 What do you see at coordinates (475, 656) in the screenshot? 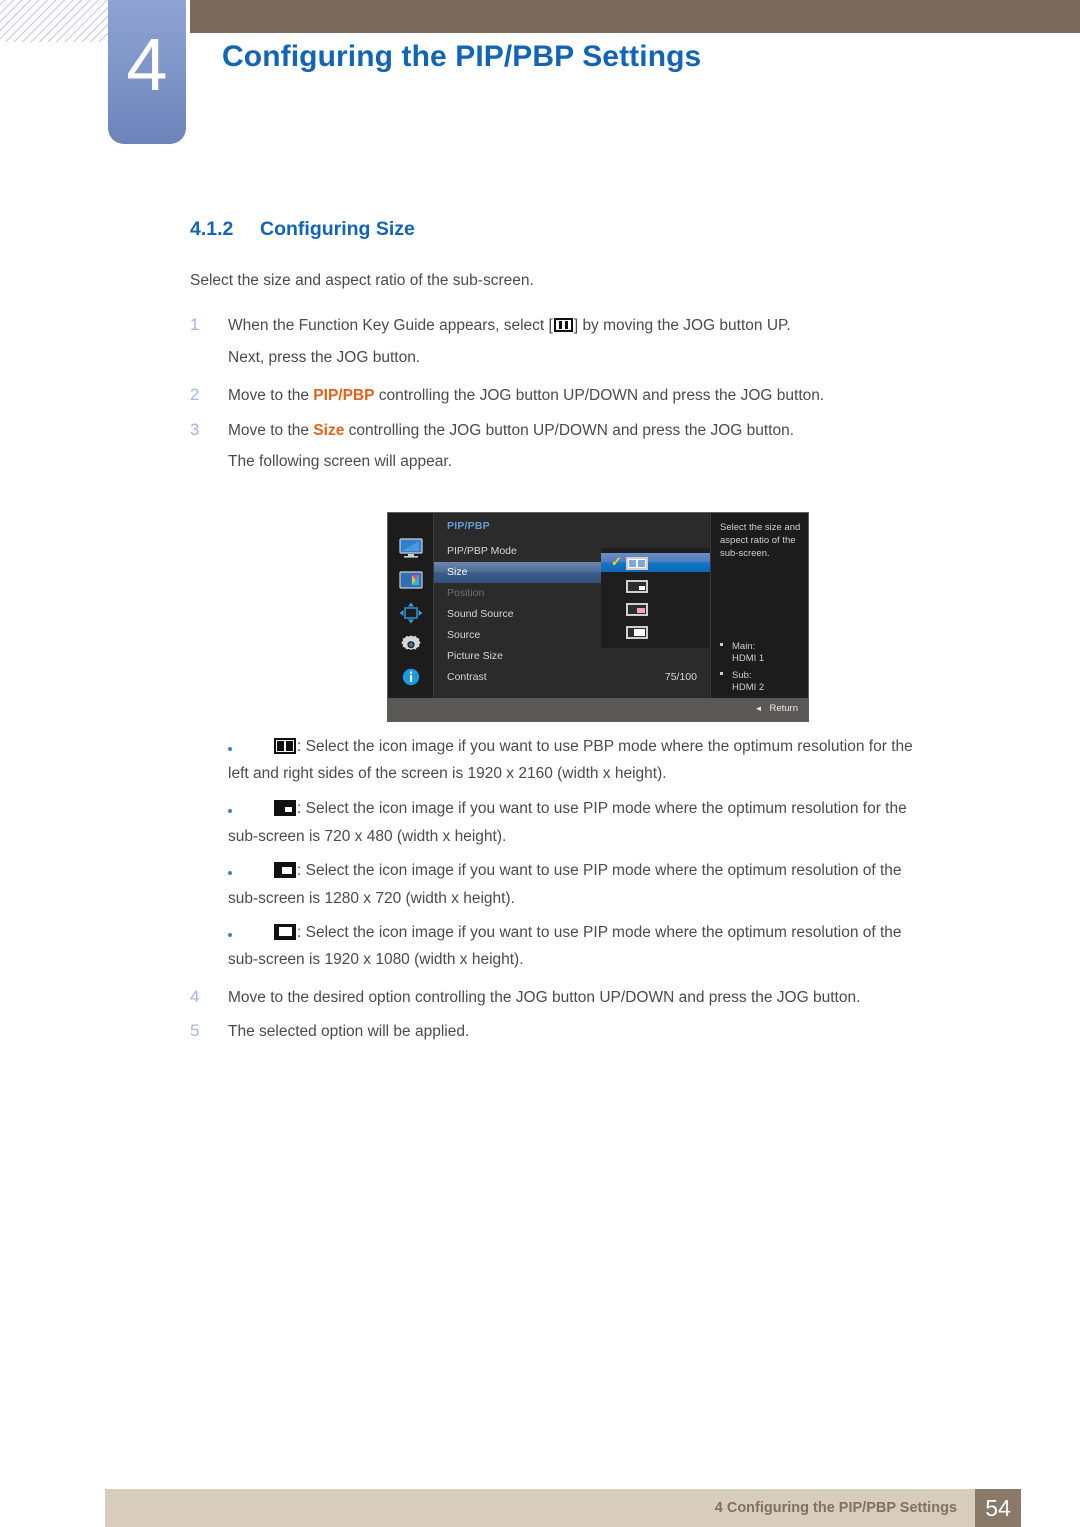
I see `osd-row-label: Picture Size` at bounding box center [475, 656].